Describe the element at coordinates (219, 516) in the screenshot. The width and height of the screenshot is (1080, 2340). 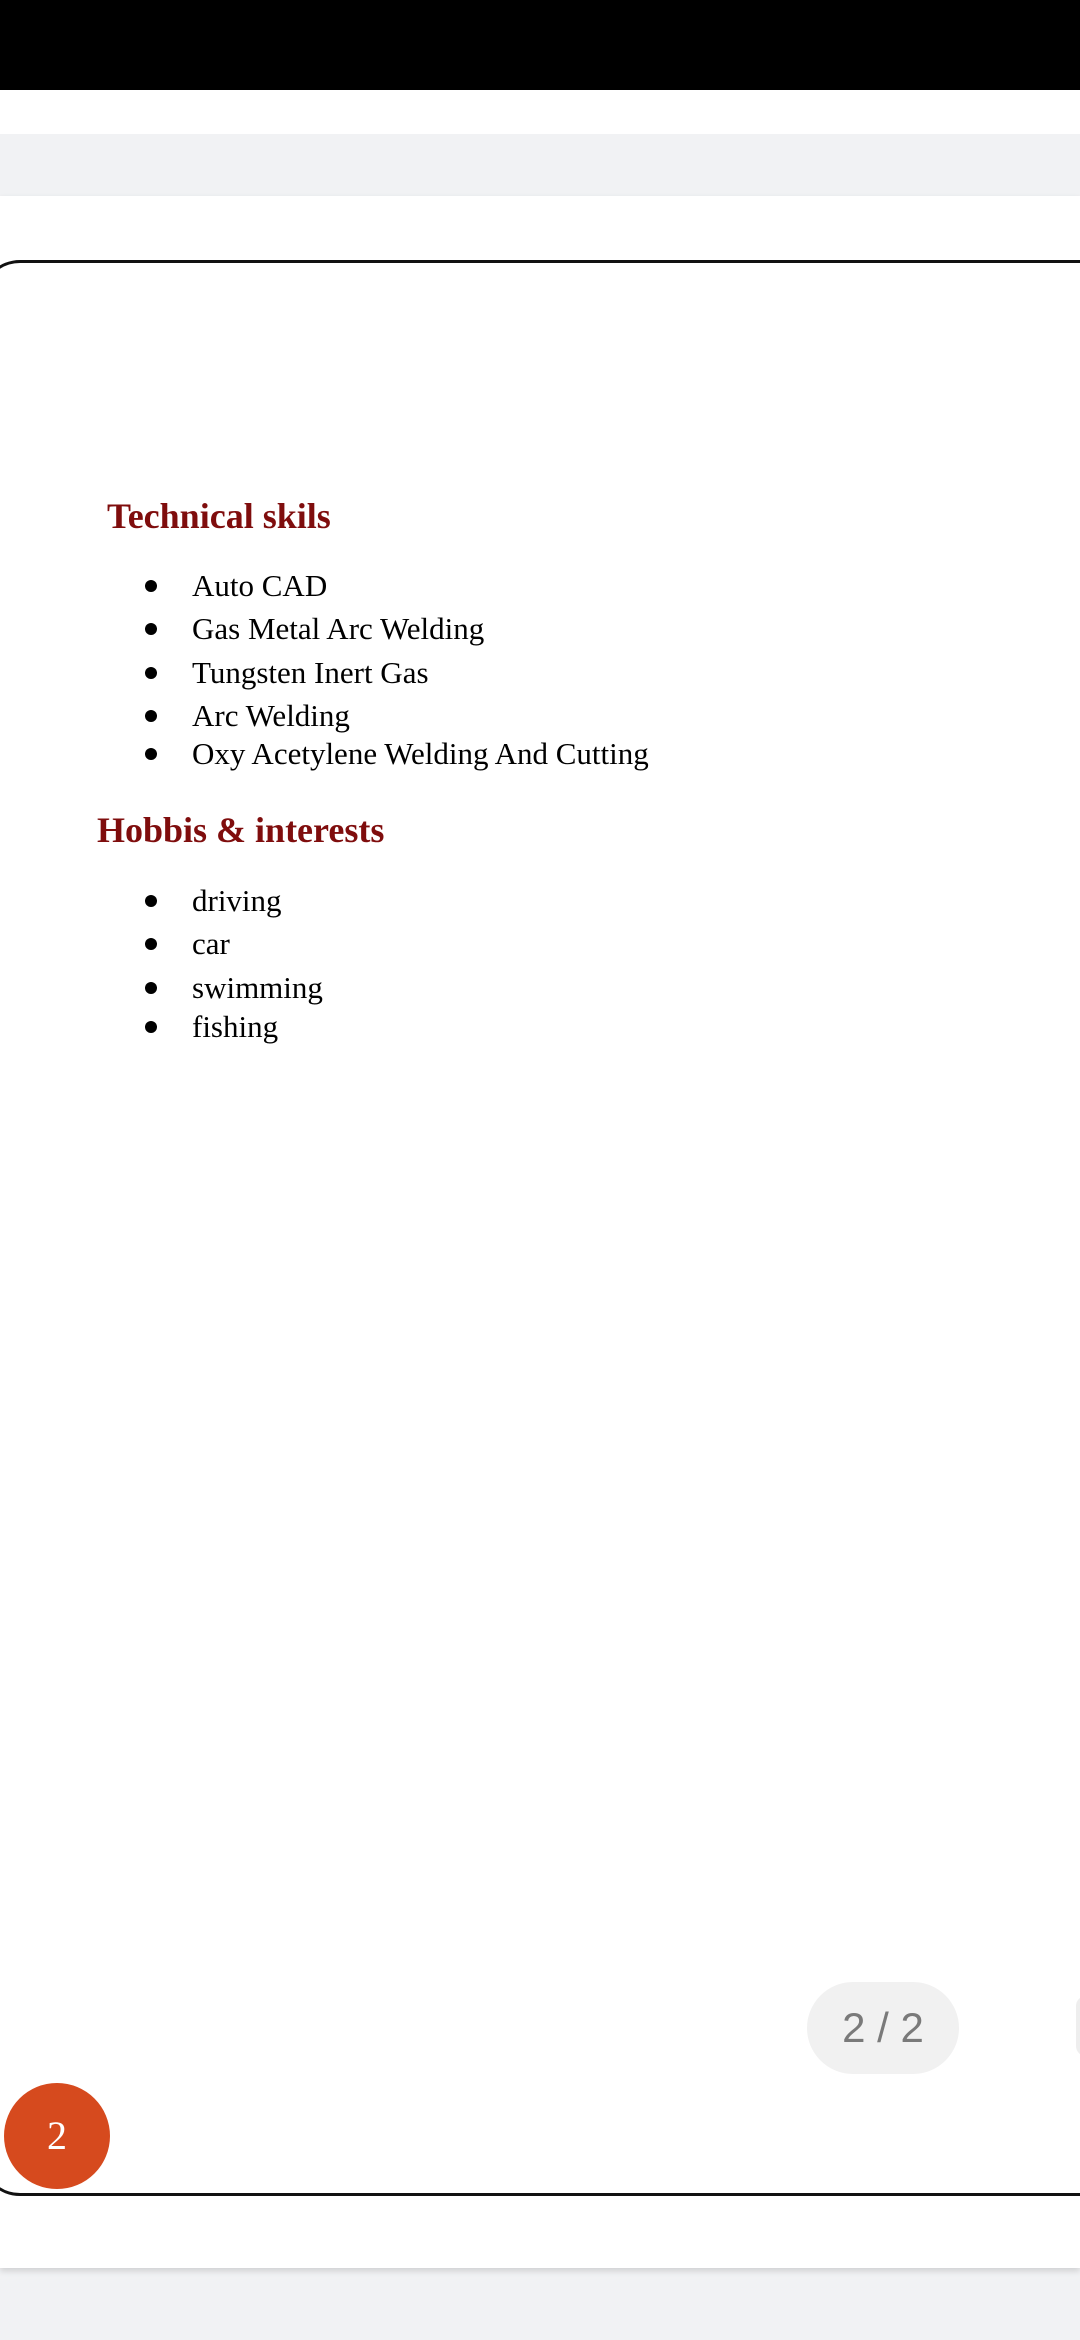
I see `technical-skills-heading: Technical skils` at that location.